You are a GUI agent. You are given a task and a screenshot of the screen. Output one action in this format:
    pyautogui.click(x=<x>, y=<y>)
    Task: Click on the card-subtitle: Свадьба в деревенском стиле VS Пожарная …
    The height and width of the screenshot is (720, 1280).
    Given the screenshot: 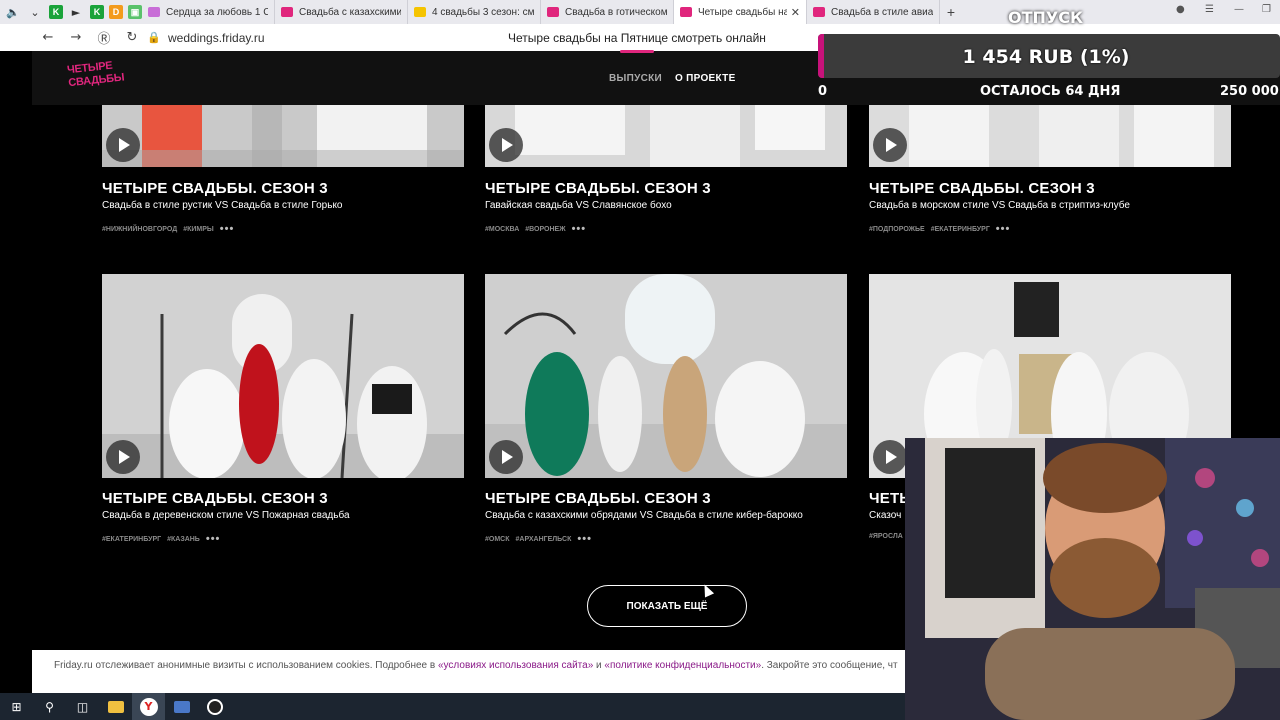 What is the action you would take?
    pyautogui.click(x=226, y=515)
    